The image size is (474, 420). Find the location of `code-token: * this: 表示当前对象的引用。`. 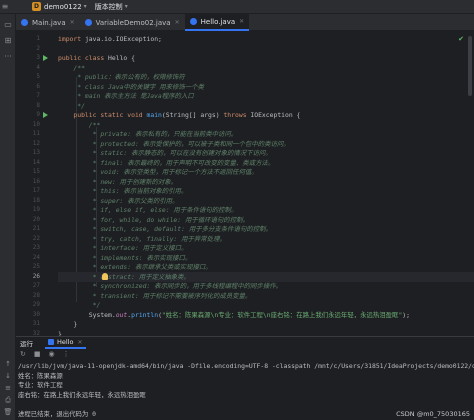

code-token: * this: 表示当前对象的引用。 is located at coordinates (123, 191).